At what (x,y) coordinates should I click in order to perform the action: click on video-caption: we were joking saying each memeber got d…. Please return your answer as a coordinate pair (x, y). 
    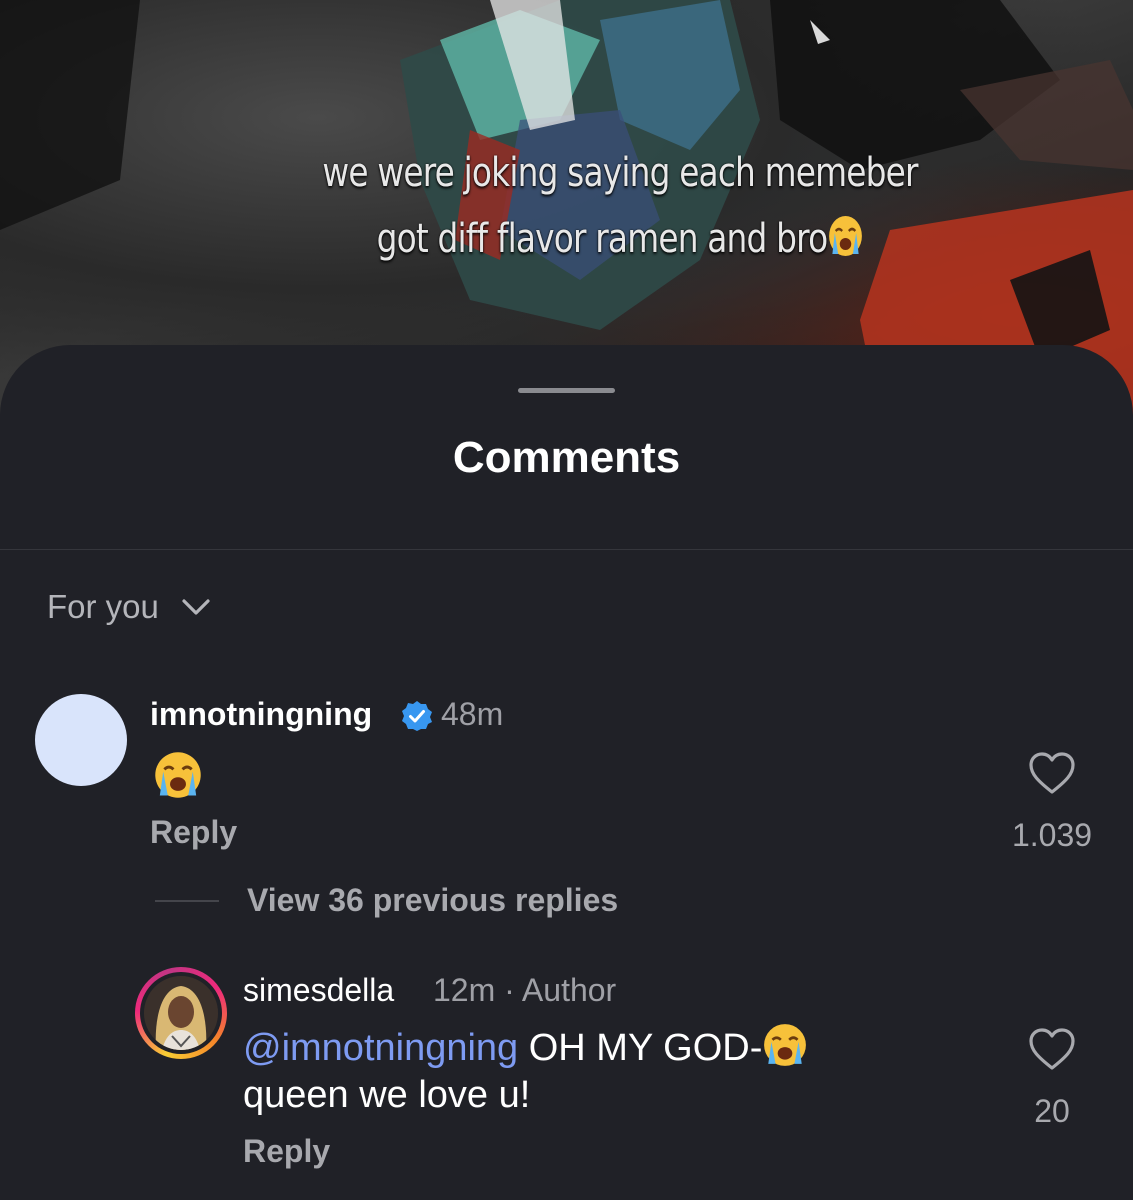
    Looking at the image, I should click on (620, 206).